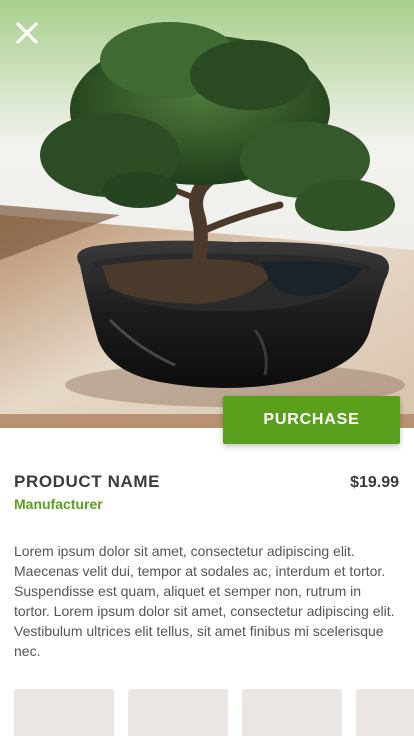  I want to click on close-button, so click(27, 33).